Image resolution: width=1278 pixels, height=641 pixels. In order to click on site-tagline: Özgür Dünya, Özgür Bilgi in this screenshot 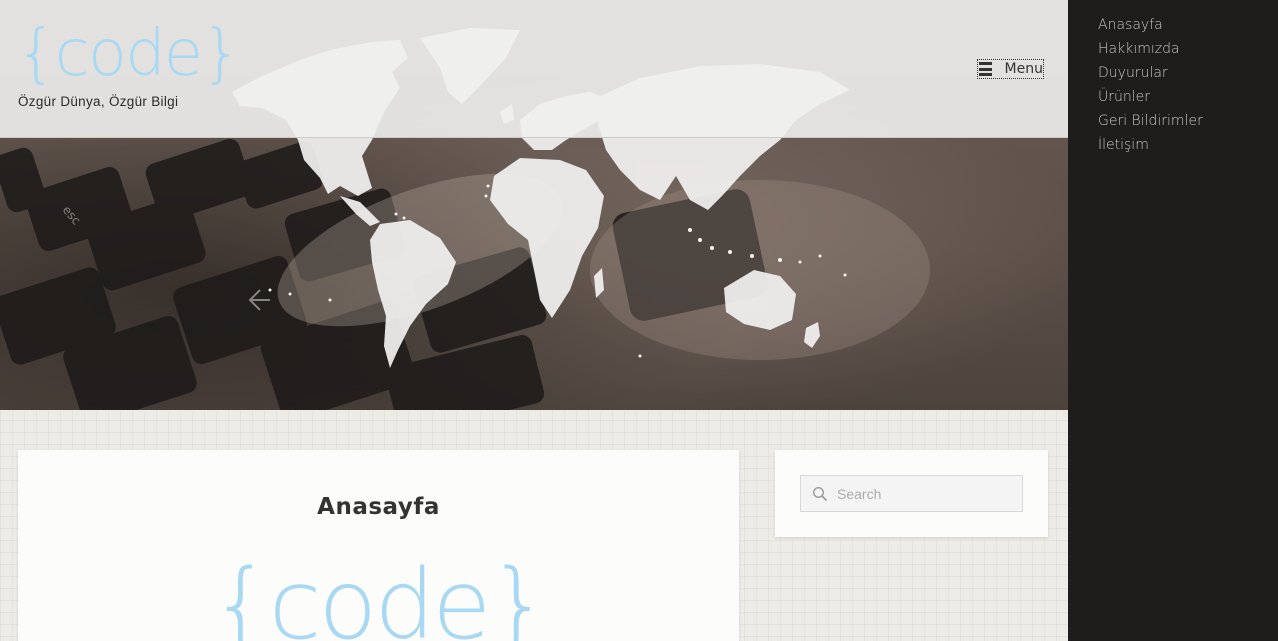, I will do `click(98, 101)`.